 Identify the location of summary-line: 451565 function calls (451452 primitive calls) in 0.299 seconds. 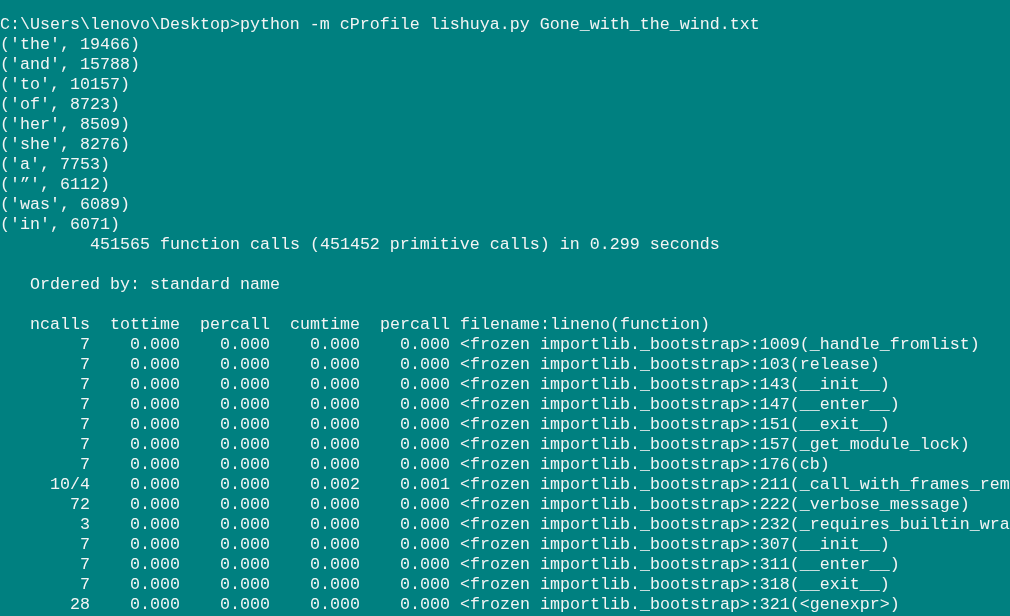
(405, 245).